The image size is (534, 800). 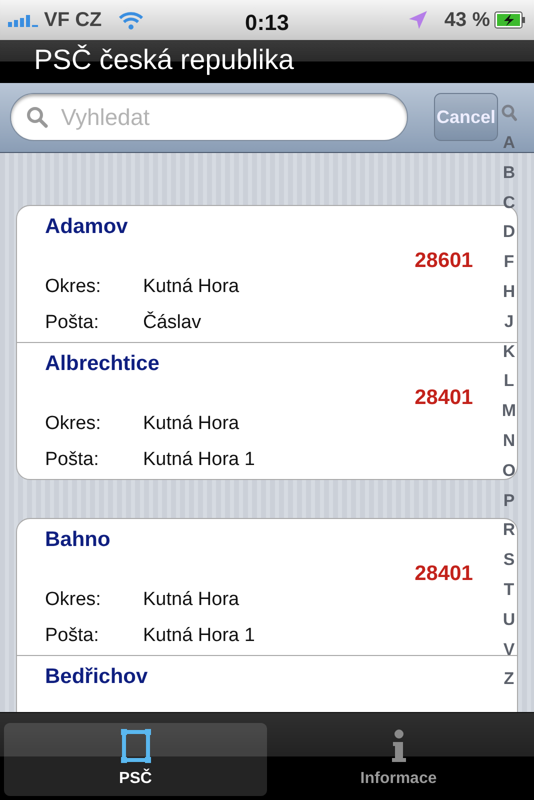 What do you see at coordinates (131, 20) in the screenshot?
I see `wifi-icon` at bounding box center [131, 20].